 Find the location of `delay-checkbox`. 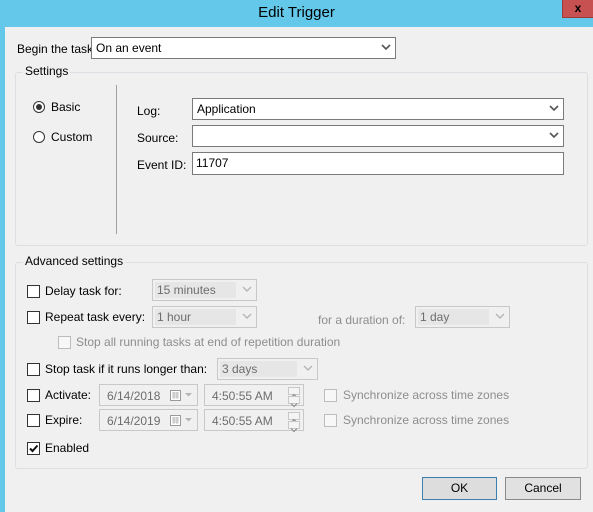

delay-checkbox is located at coordinates (33, 291).